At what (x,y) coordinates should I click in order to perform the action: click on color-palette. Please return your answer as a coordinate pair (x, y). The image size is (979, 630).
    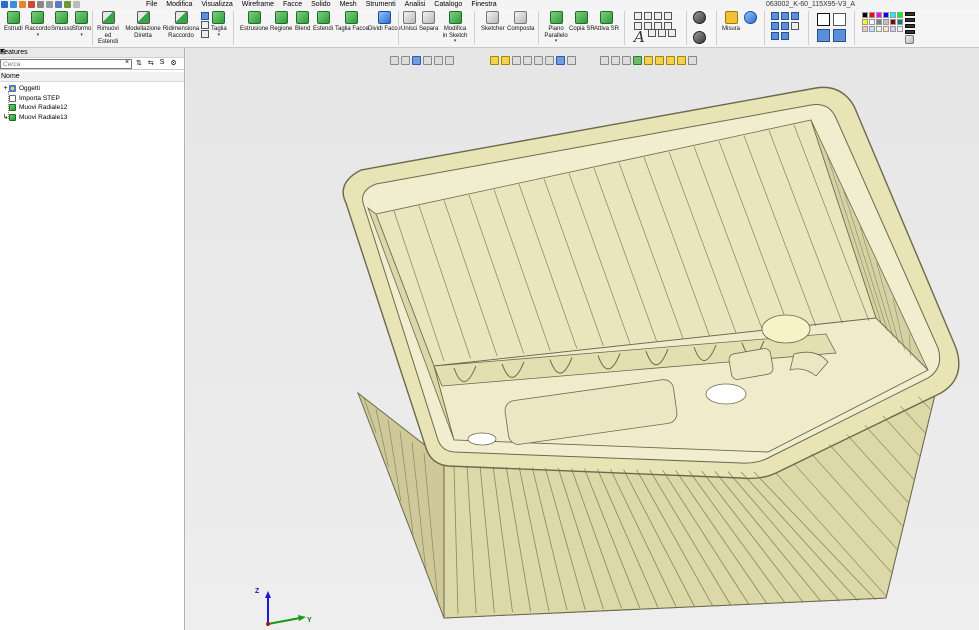
    Looking at the image, I should click on (882, 22).